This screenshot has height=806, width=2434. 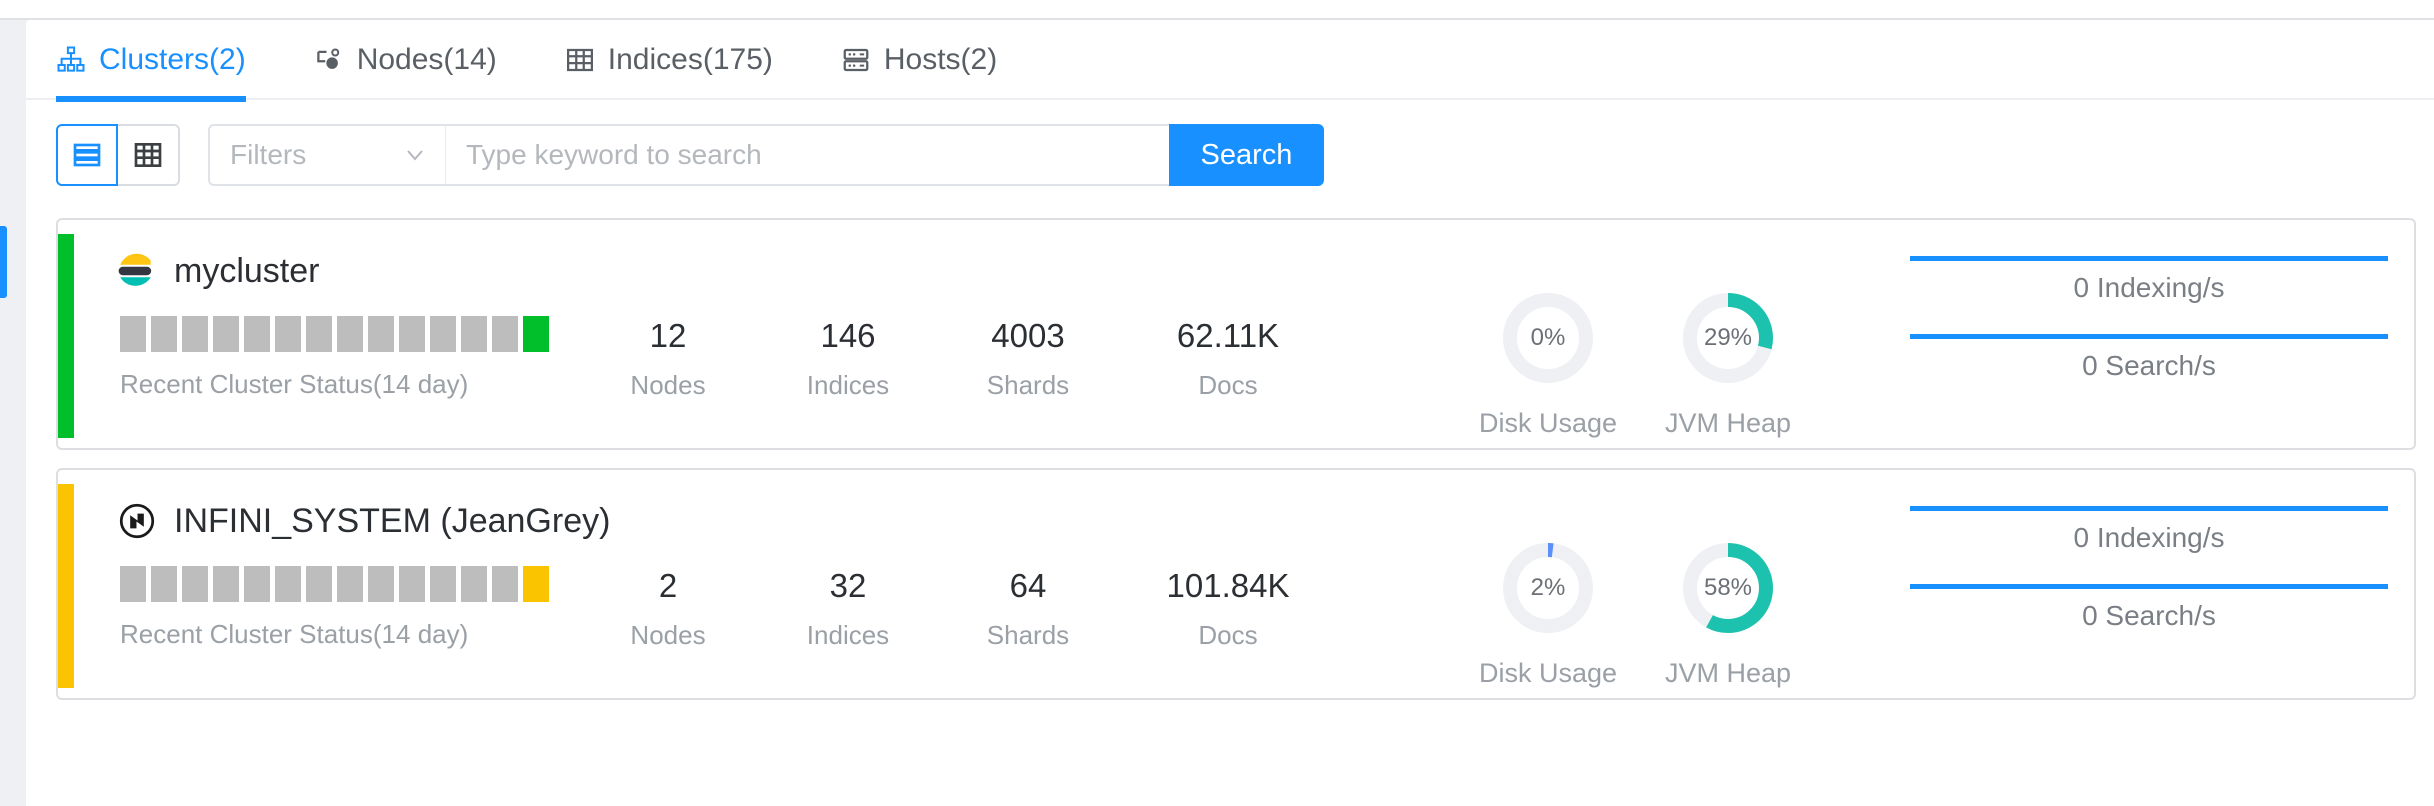 What do you see at coordinates (856, 60) in the screenshot?
I see `server-icon` at bounding box center [856, 60].